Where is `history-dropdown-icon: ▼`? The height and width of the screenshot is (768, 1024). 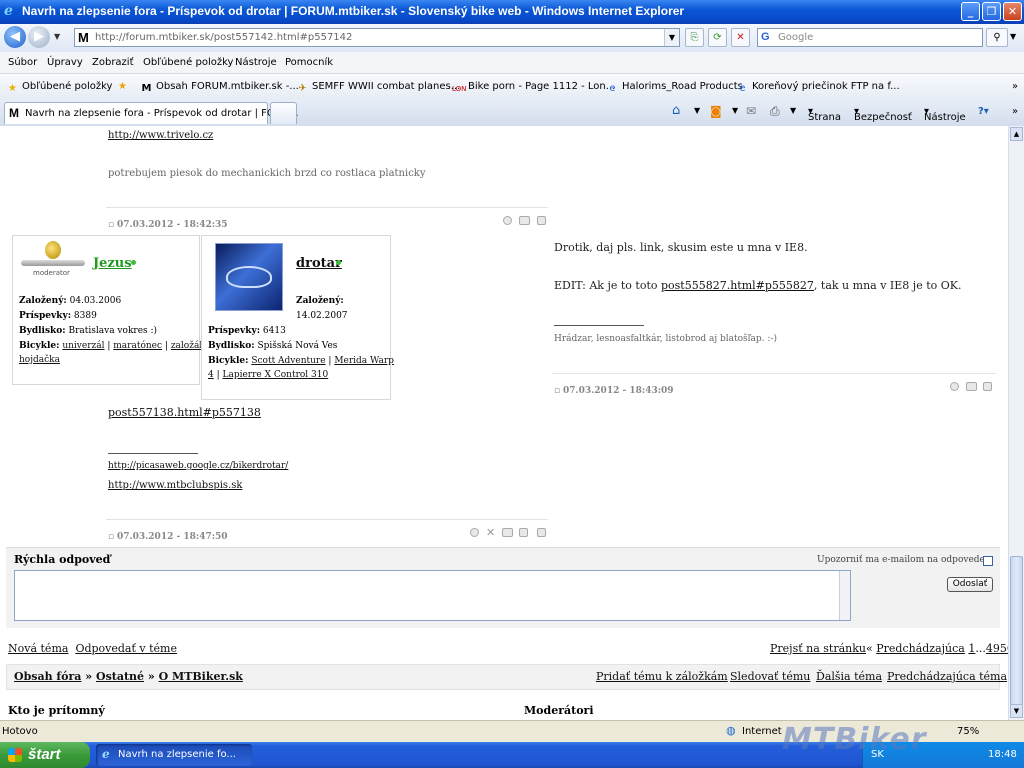
history-dropdown-icon: ▼ is located at coordinates (57, 36).